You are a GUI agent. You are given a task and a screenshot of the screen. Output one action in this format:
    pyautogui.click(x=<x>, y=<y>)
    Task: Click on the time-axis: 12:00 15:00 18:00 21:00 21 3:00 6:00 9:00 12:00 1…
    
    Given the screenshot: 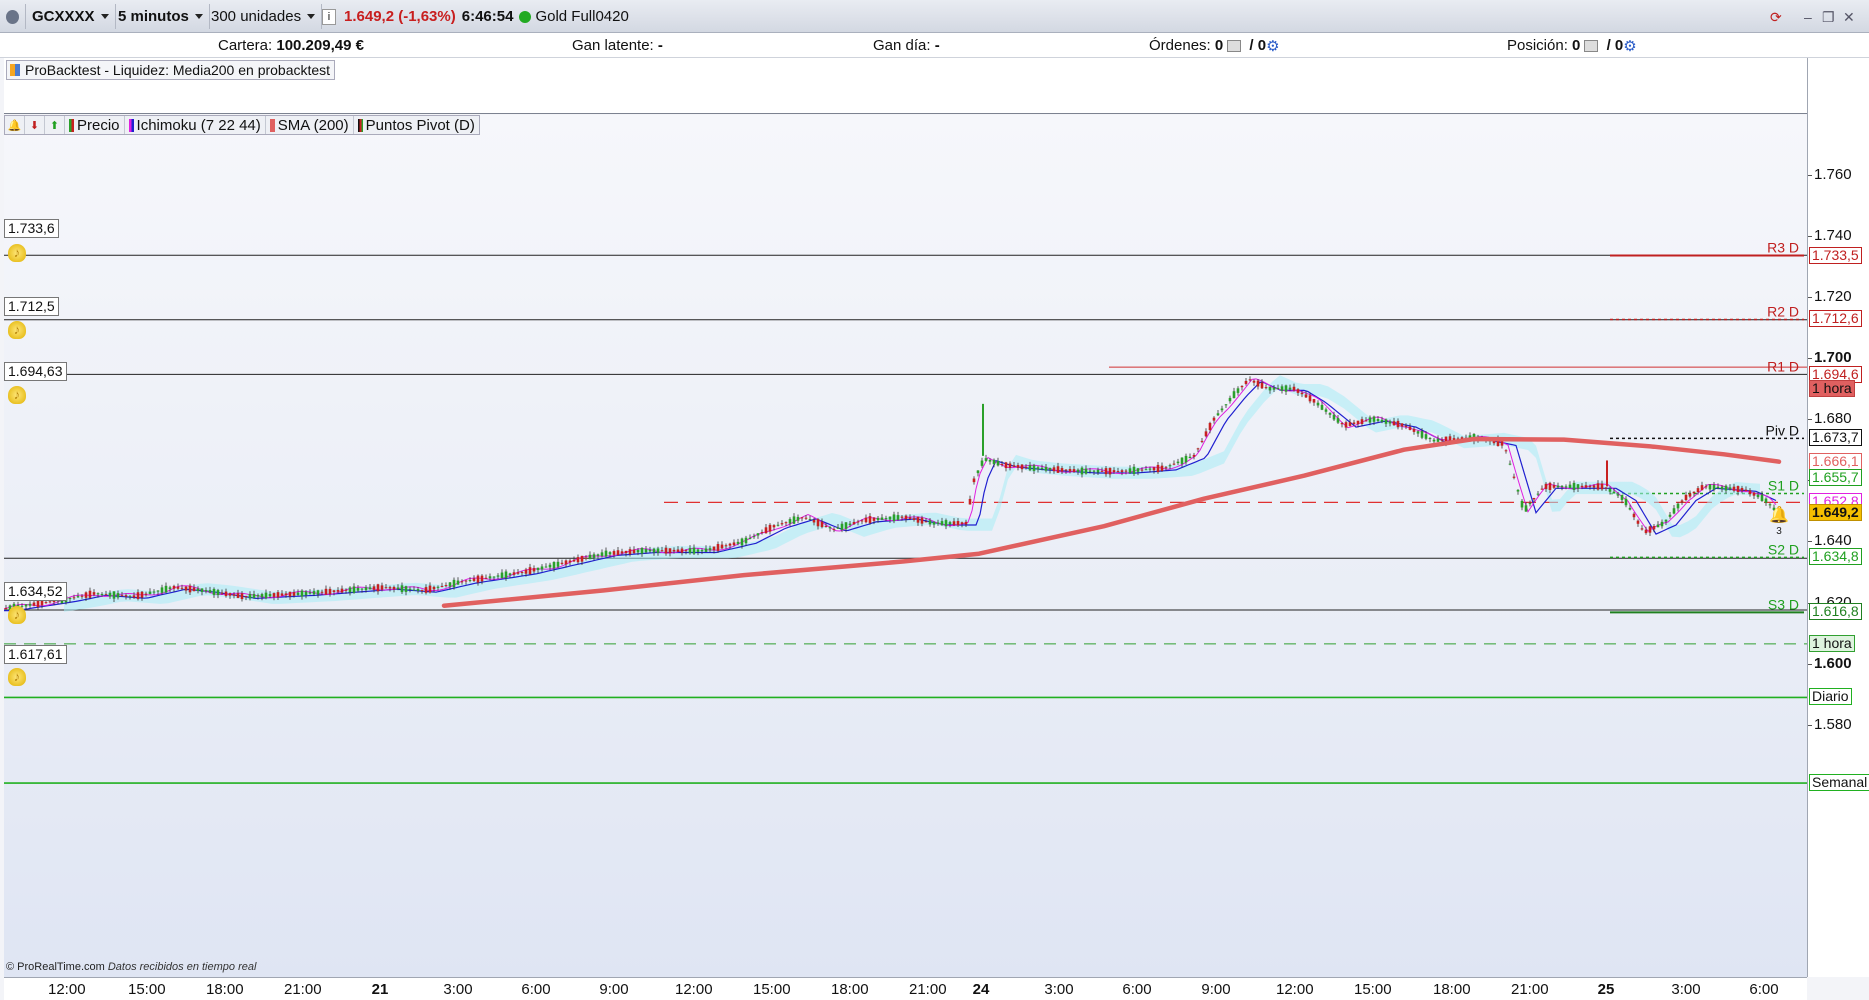 What is the action you would take?
    pyautogui.click(x=905, y=988)
    